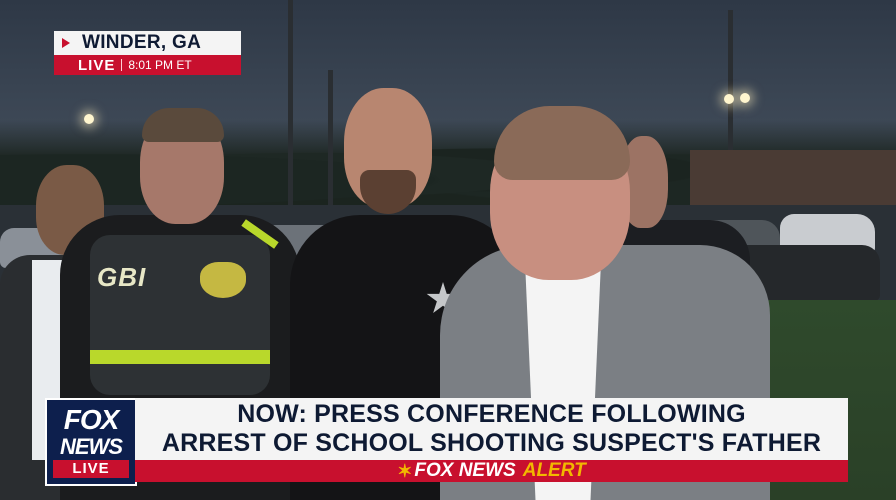 Image resolution: width=896 pixels, height=500 pixels. I want to click on play-arrow-icon, so click(66, 43).